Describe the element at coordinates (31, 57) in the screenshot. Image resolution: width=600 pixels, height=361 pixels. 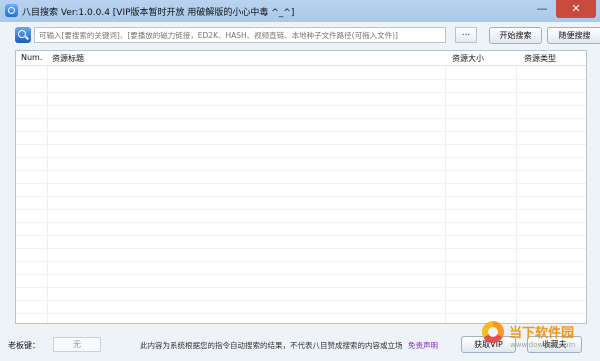
I see `column-header-num: Num.` at that location.